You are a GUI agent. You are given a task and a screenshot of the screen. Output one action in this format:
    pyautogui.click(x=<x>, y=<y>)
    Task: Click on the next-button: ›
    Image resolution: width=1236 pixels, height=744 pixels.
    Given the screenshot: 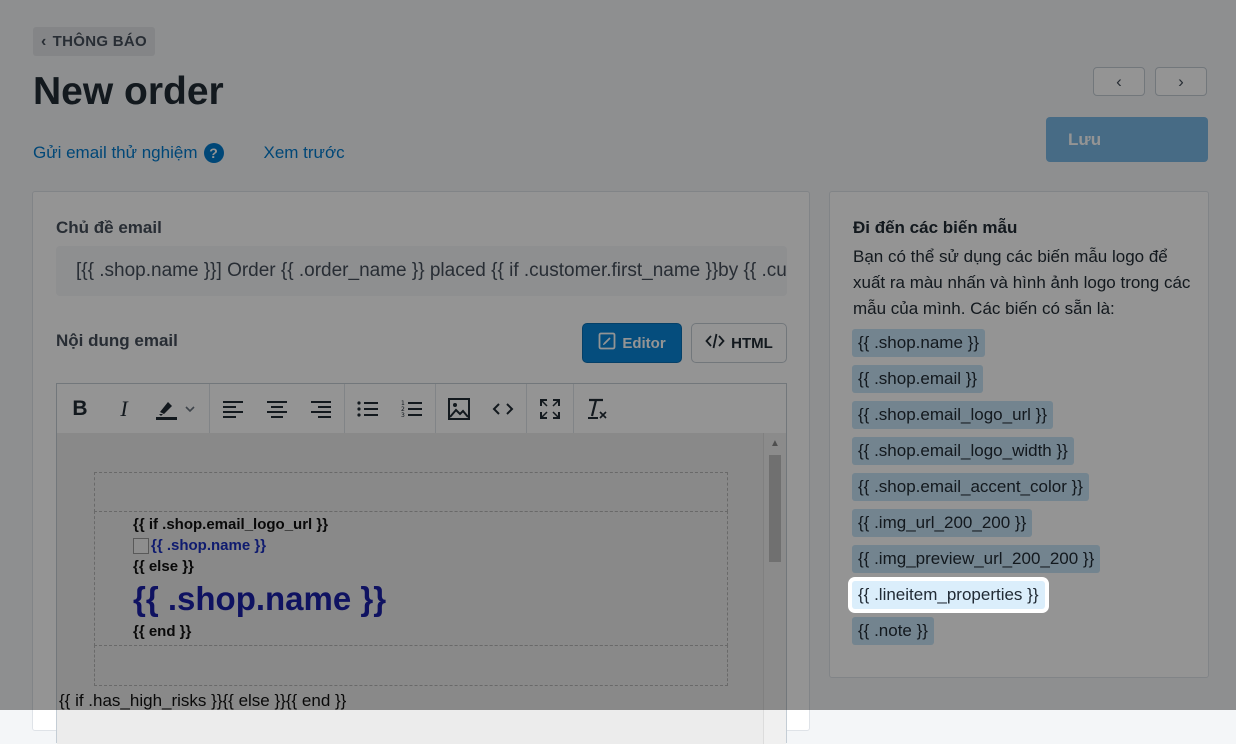 What is the action you would take?
    pyautogui.click(x=1181, y=81)
    